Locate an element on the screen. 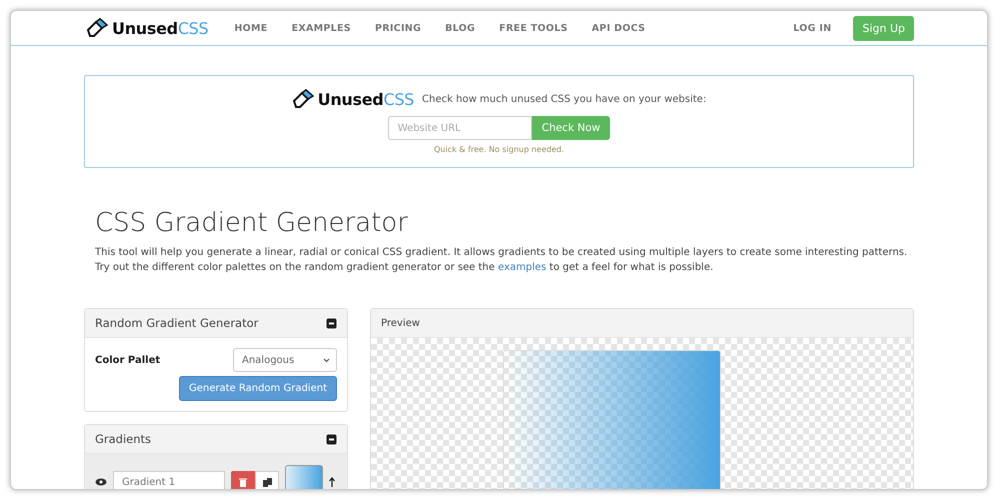 This screenshot has width=1000, height=500. generate-button: Generate Random Gradient is located at coordinates (258, 388).